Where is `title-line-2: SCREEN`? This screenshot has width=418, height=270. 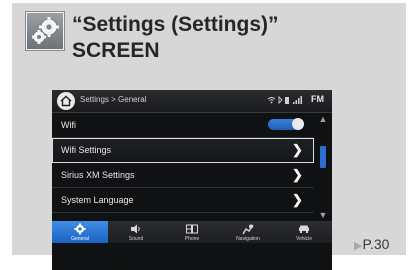 title-line-2: SCREEN is located at coordinates (116, 50).